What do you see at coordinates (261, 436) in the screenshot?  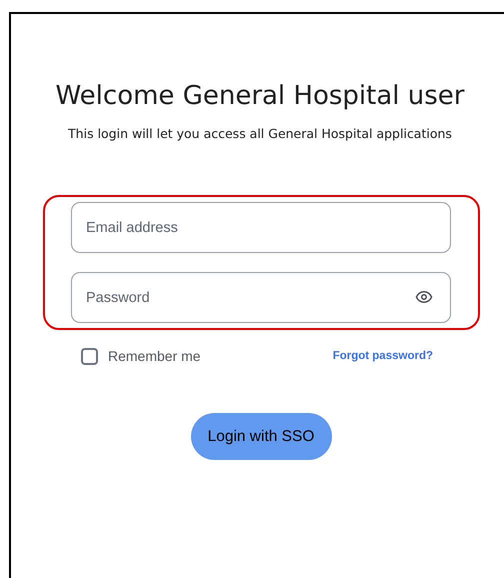 I see `login-sso-button: Login with SSO` at bounding box center [261, 436].